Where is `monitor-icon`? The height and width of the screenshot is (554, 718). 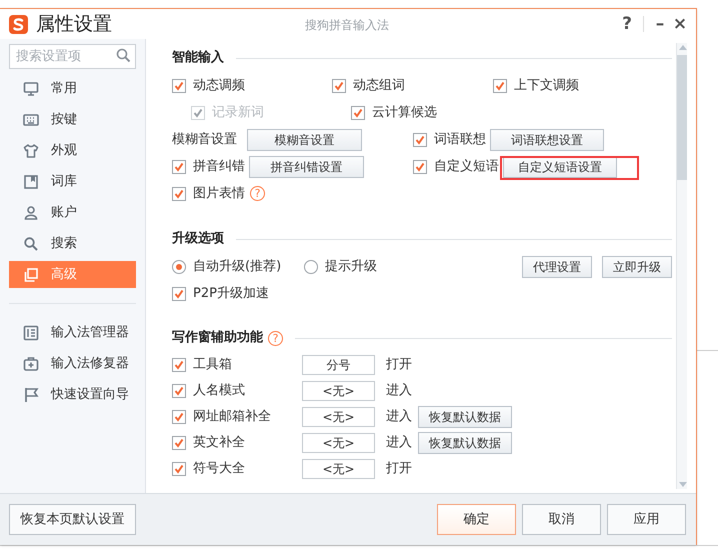
monitor-icon is located at coordinates (31, 88).